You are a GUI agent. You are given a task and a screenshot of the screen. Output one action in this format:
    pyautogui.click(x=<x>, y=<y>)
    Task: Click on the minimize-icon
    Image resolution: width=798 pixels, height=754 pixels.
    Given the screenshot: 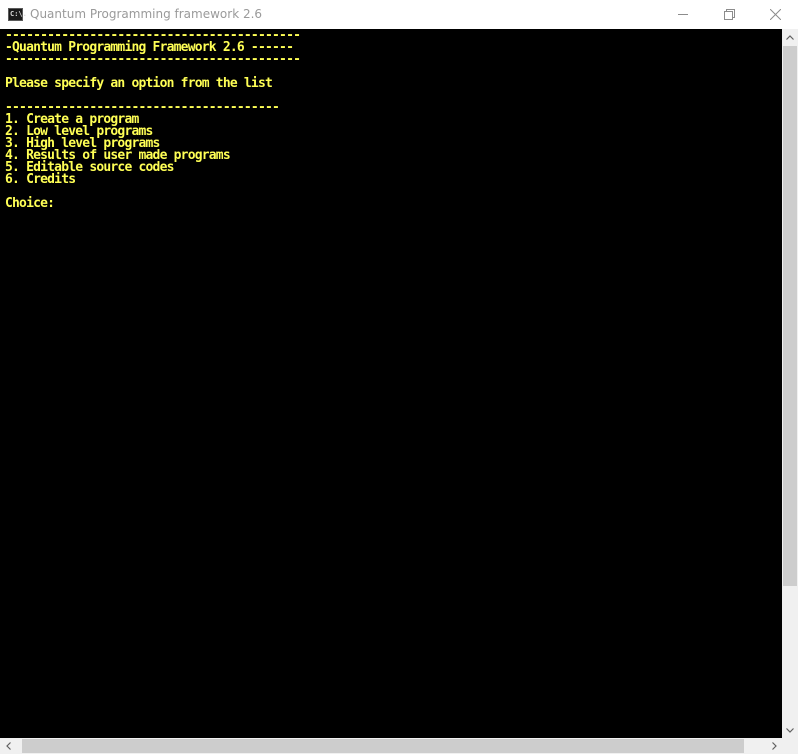 What is the action you would take?
    pyautogui.click(x=682, y=14)
    